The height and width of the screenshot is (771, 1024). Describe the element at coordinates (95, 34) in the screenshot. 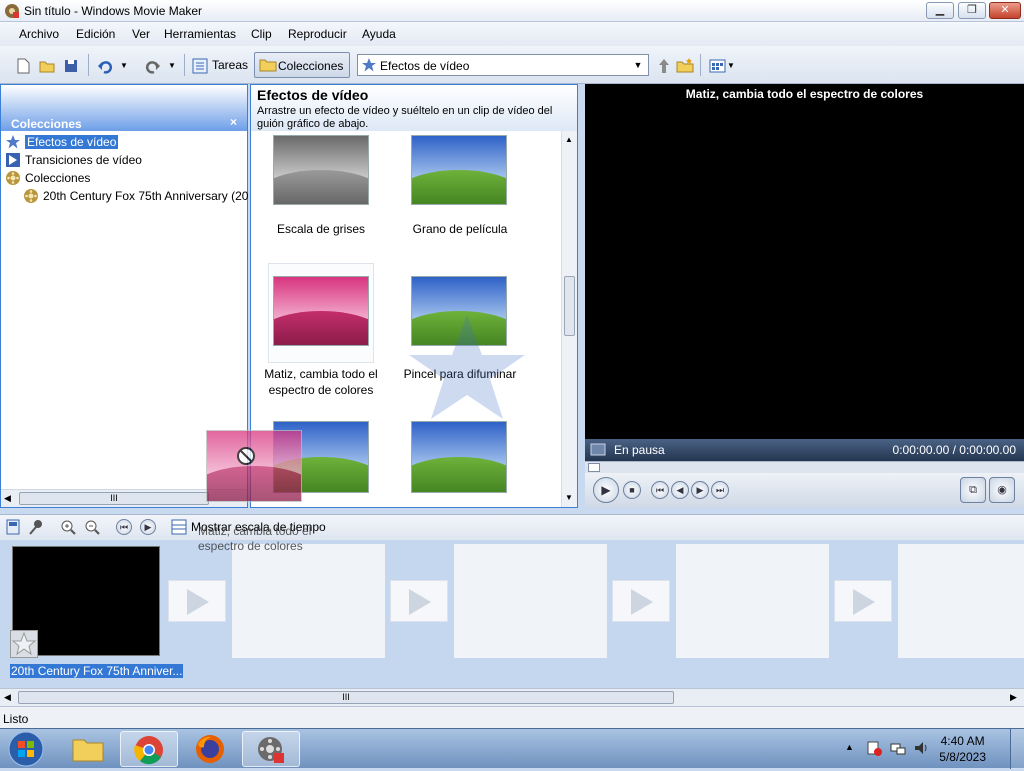

I see `menu-edicion: Edición` at that location.